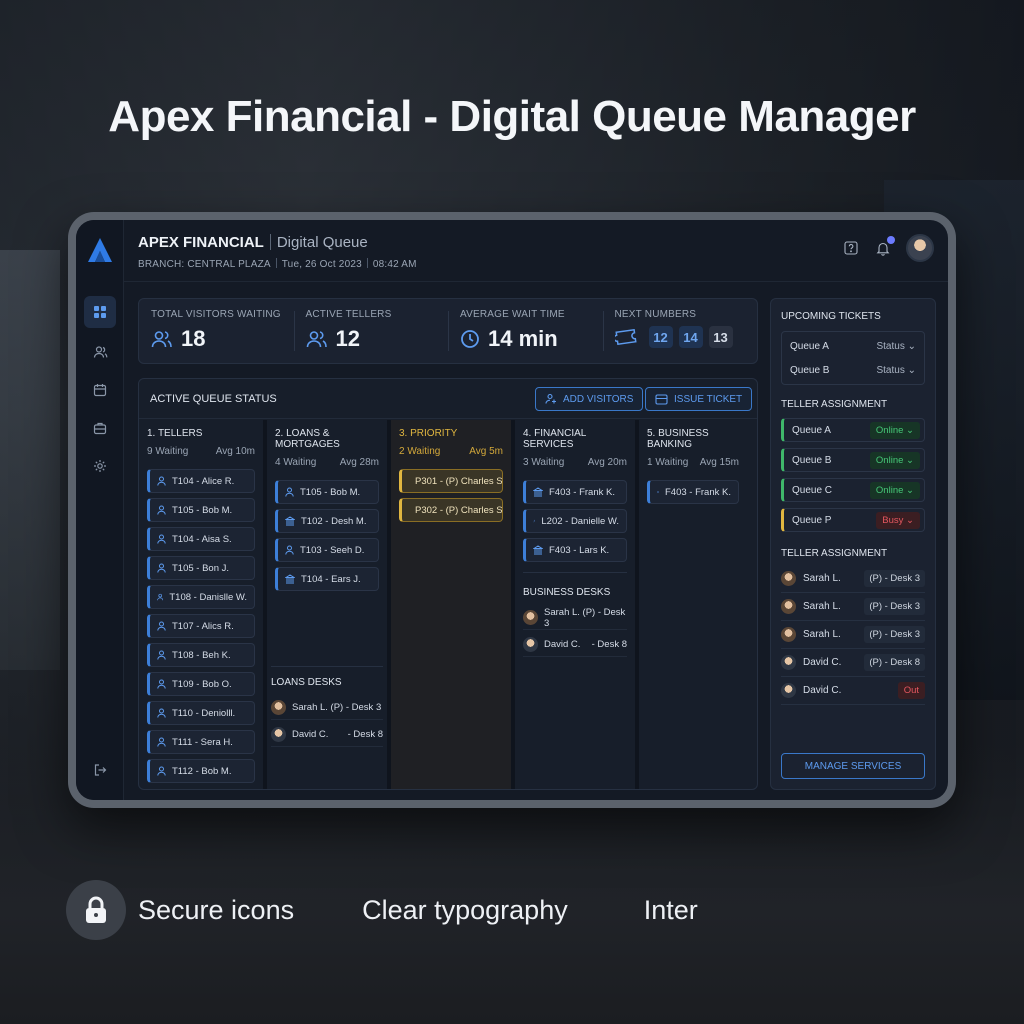 The width and height of the screenshot is (1024, 1024). What do you see at coordinates (589, 399) in the screenshot?
I see `add-visitors-button: ADD VISITORS` at bounding box center [589, 399].